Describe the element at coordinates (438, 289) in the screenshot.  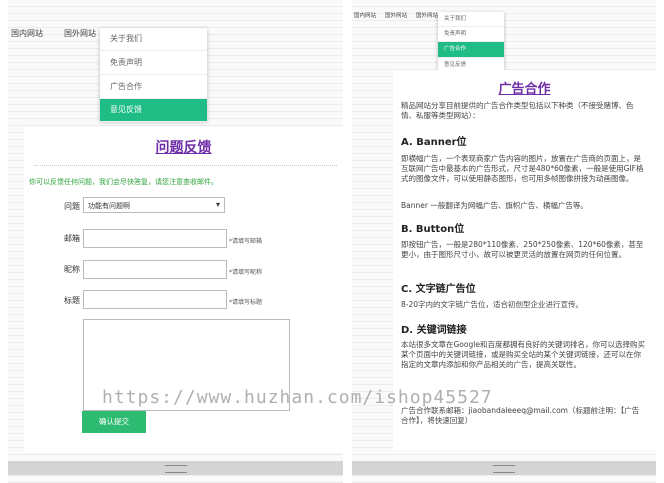
I see `section-c-heading: C. 文字链广告位` at that location.